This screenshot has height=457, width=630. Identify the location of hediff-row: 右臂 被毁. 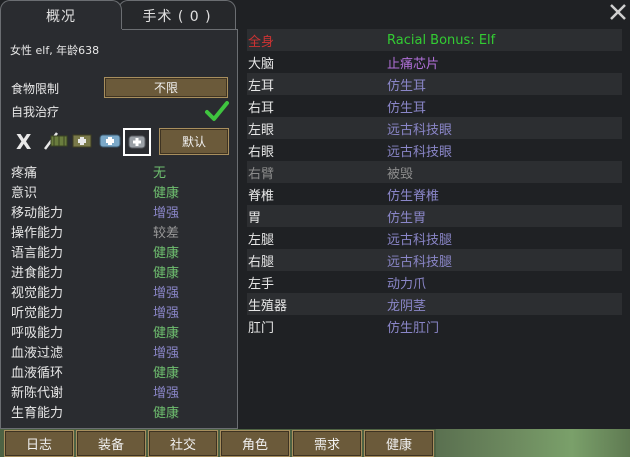
(434, 172).